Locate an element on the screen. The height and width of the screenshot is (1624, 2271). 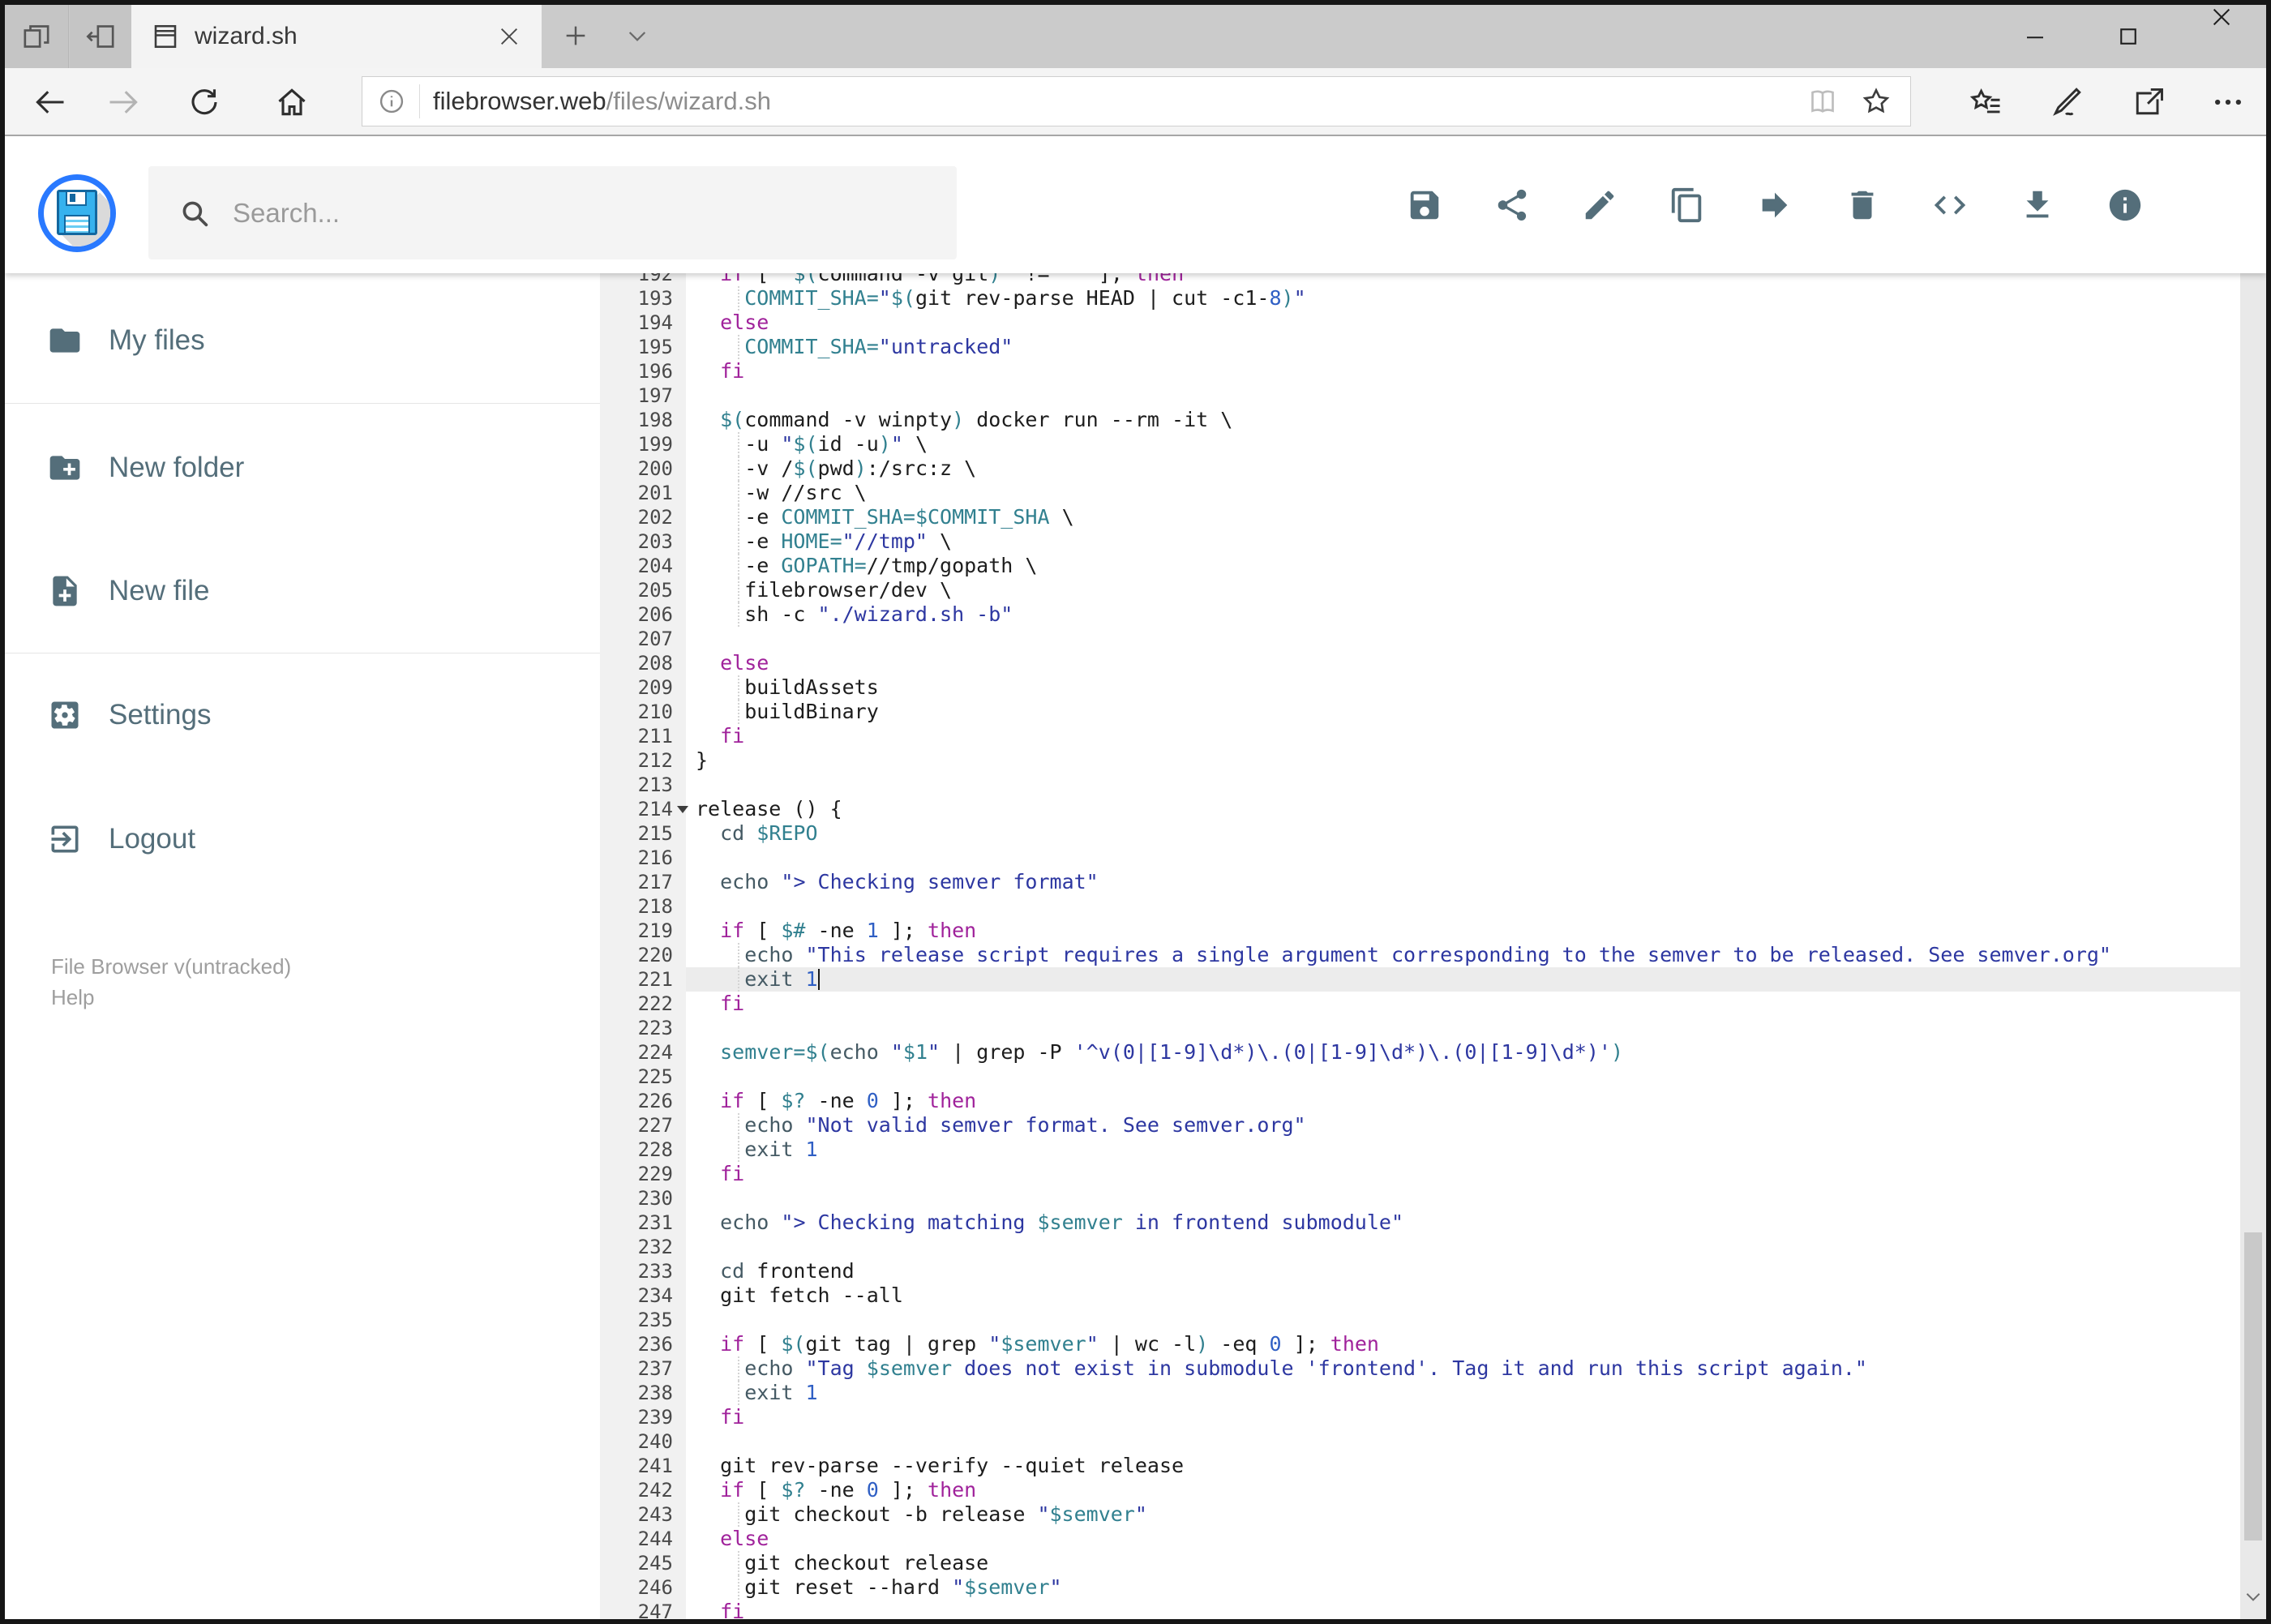
search-box is located at coordinates (552, 213).